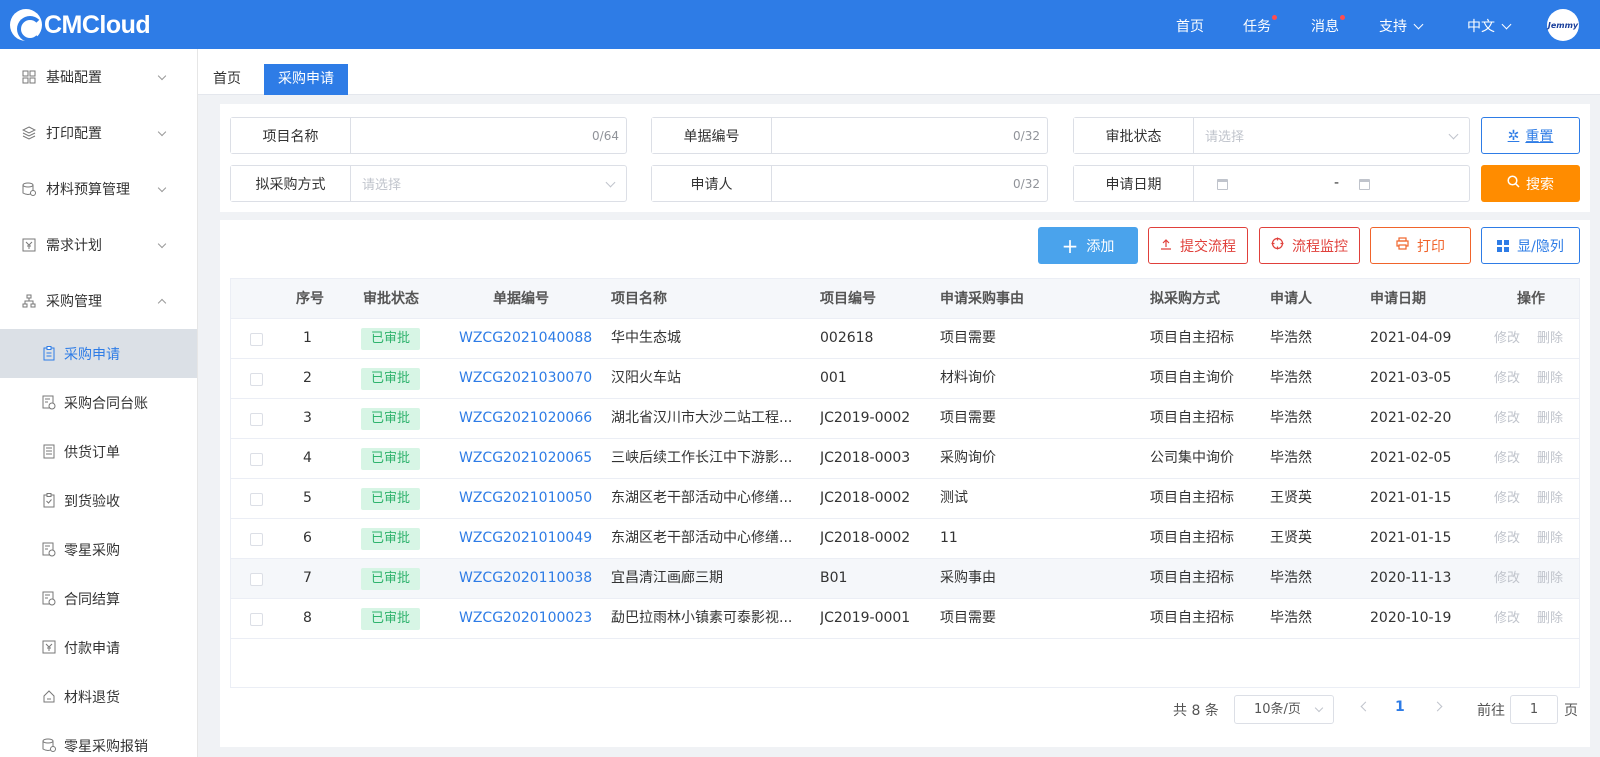  Describe the element at coordinates (1530, 135) in the screenshot. I see `reset-button: ✲ 重置` at that location.